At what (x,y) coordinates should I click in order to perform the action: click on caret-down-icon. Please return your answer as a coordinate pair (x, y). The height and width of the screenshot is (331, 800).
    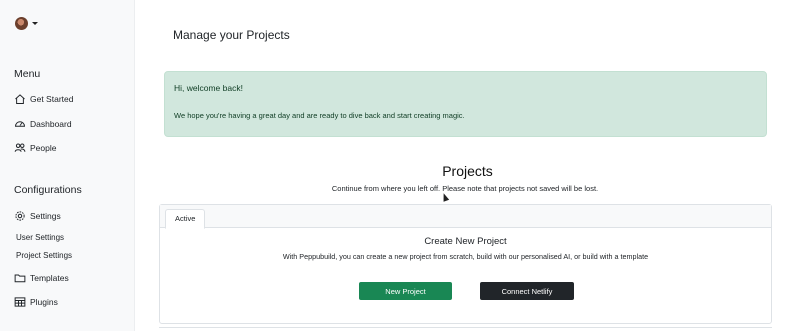
    Looking at the image, I should click on (35, 23).